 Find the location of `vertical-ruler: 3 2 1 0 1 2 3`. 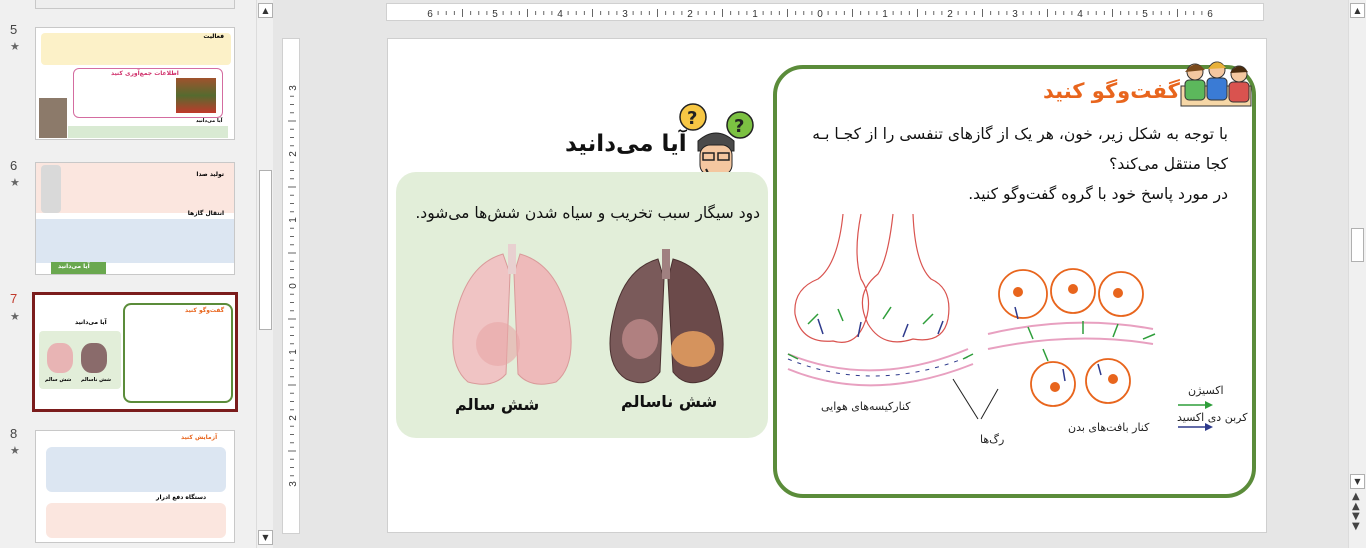

vertical-ruler: 3 2 1 0 1 2 3 is located at coordinates (291, 286).